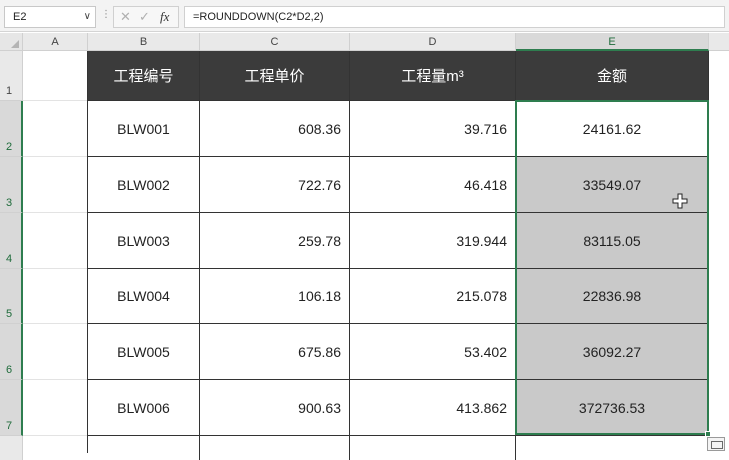 The image size is (729, 460). Describe the element at coordinates (433, 448) in the screenshot. I see `cell-d8` at that location.